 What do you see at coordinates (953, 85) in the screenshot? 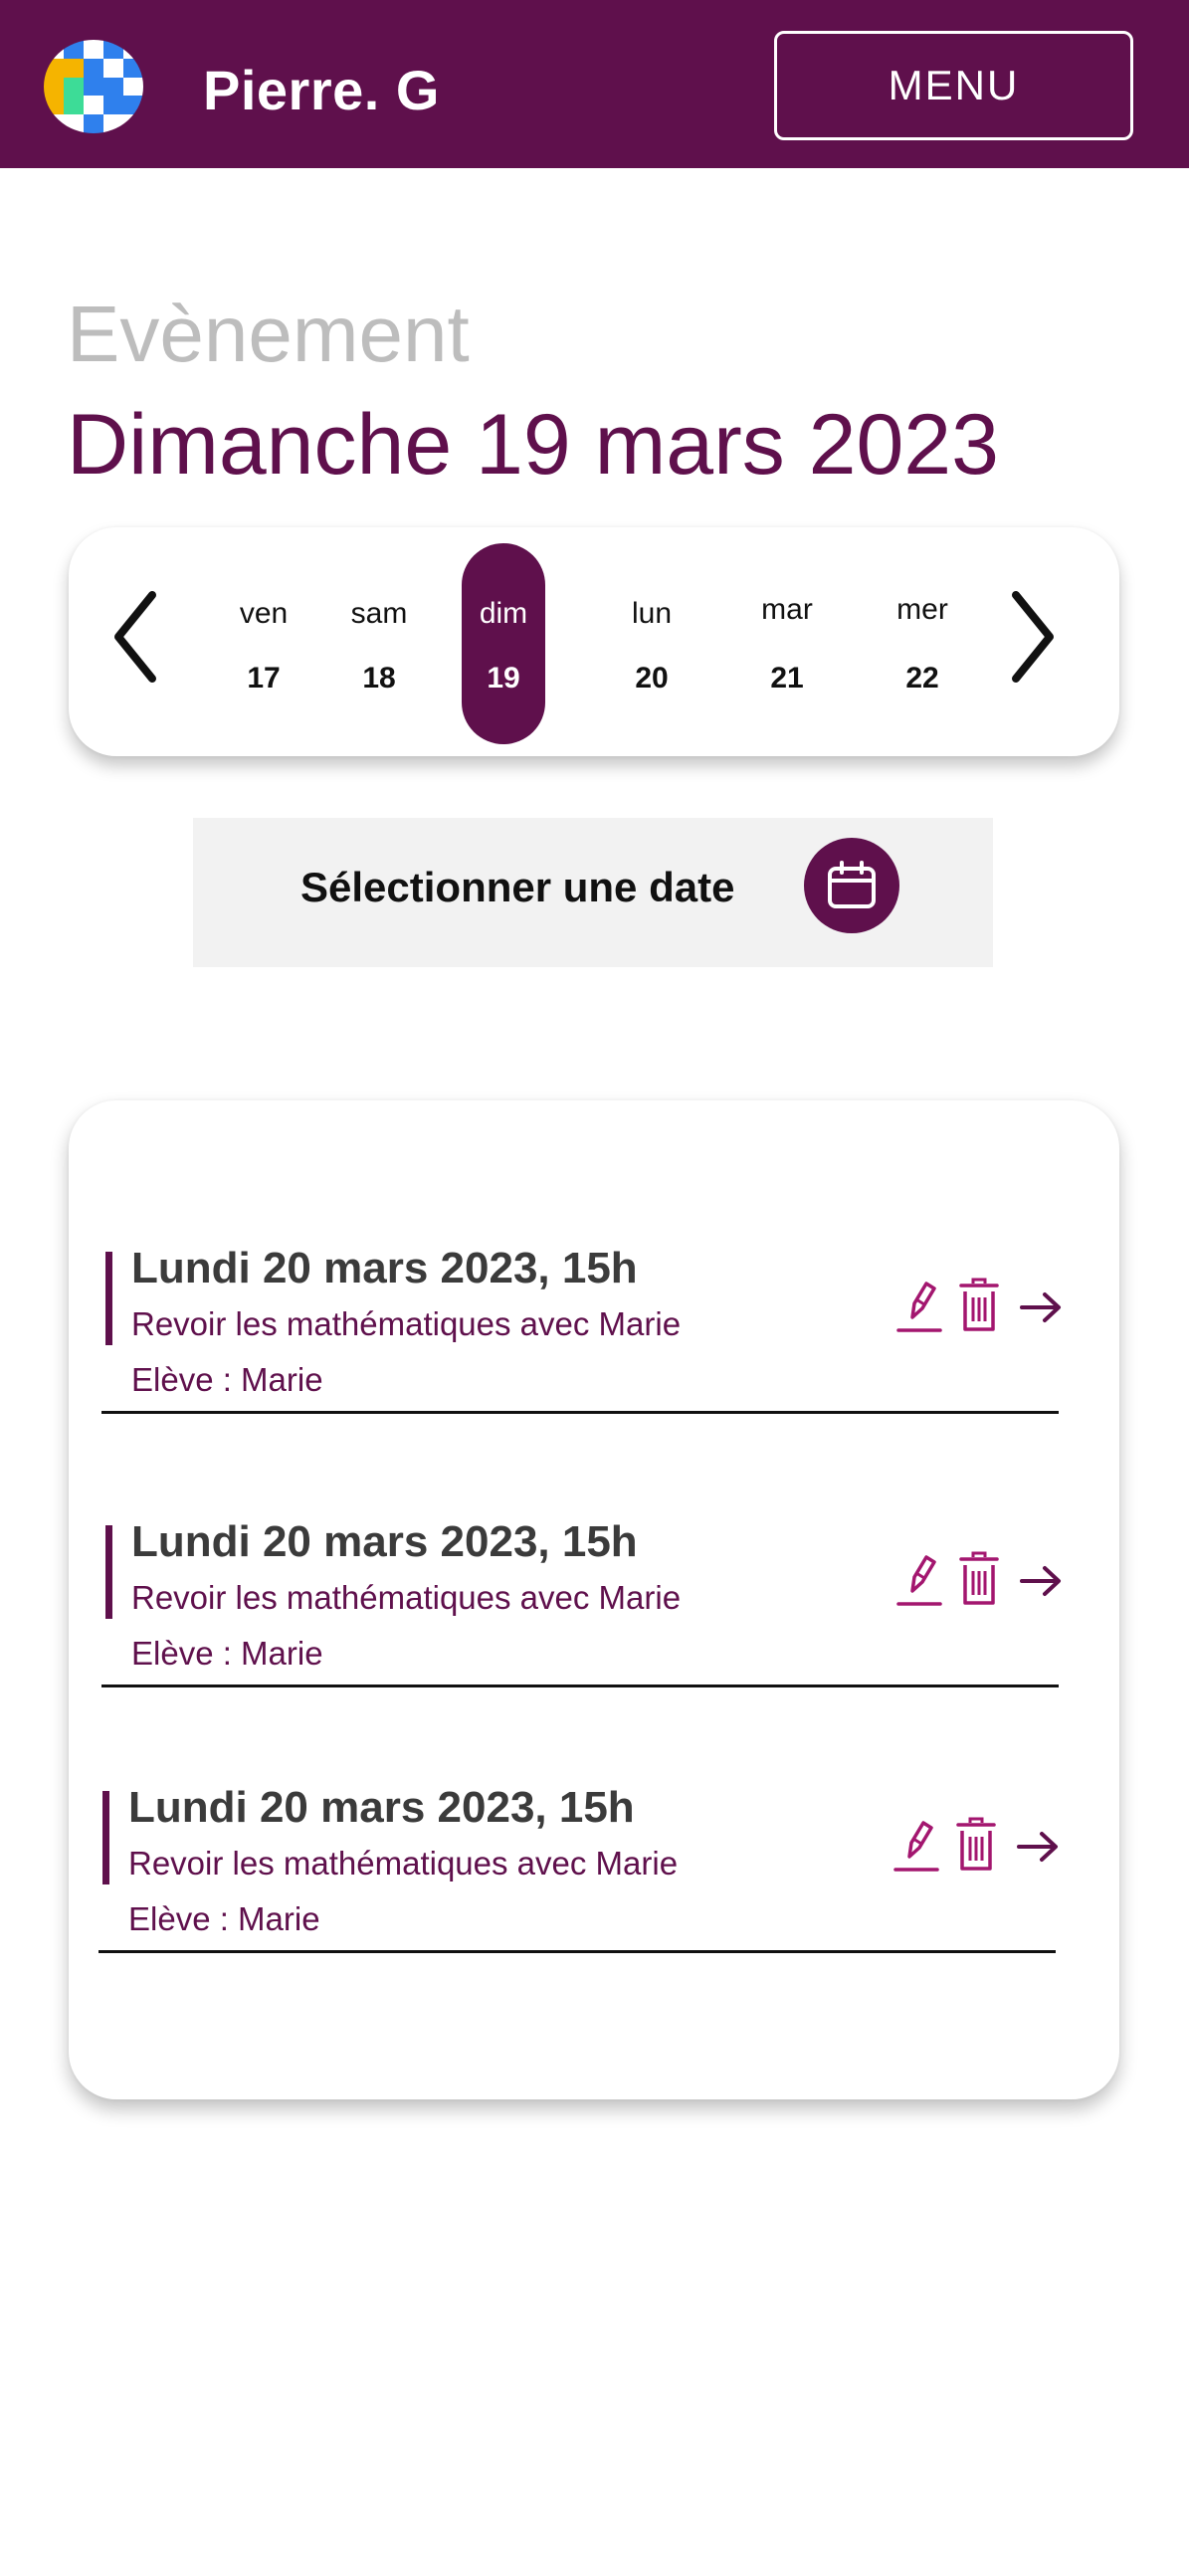
I see `menu-button: MENU` at bounding box center [953, 85].